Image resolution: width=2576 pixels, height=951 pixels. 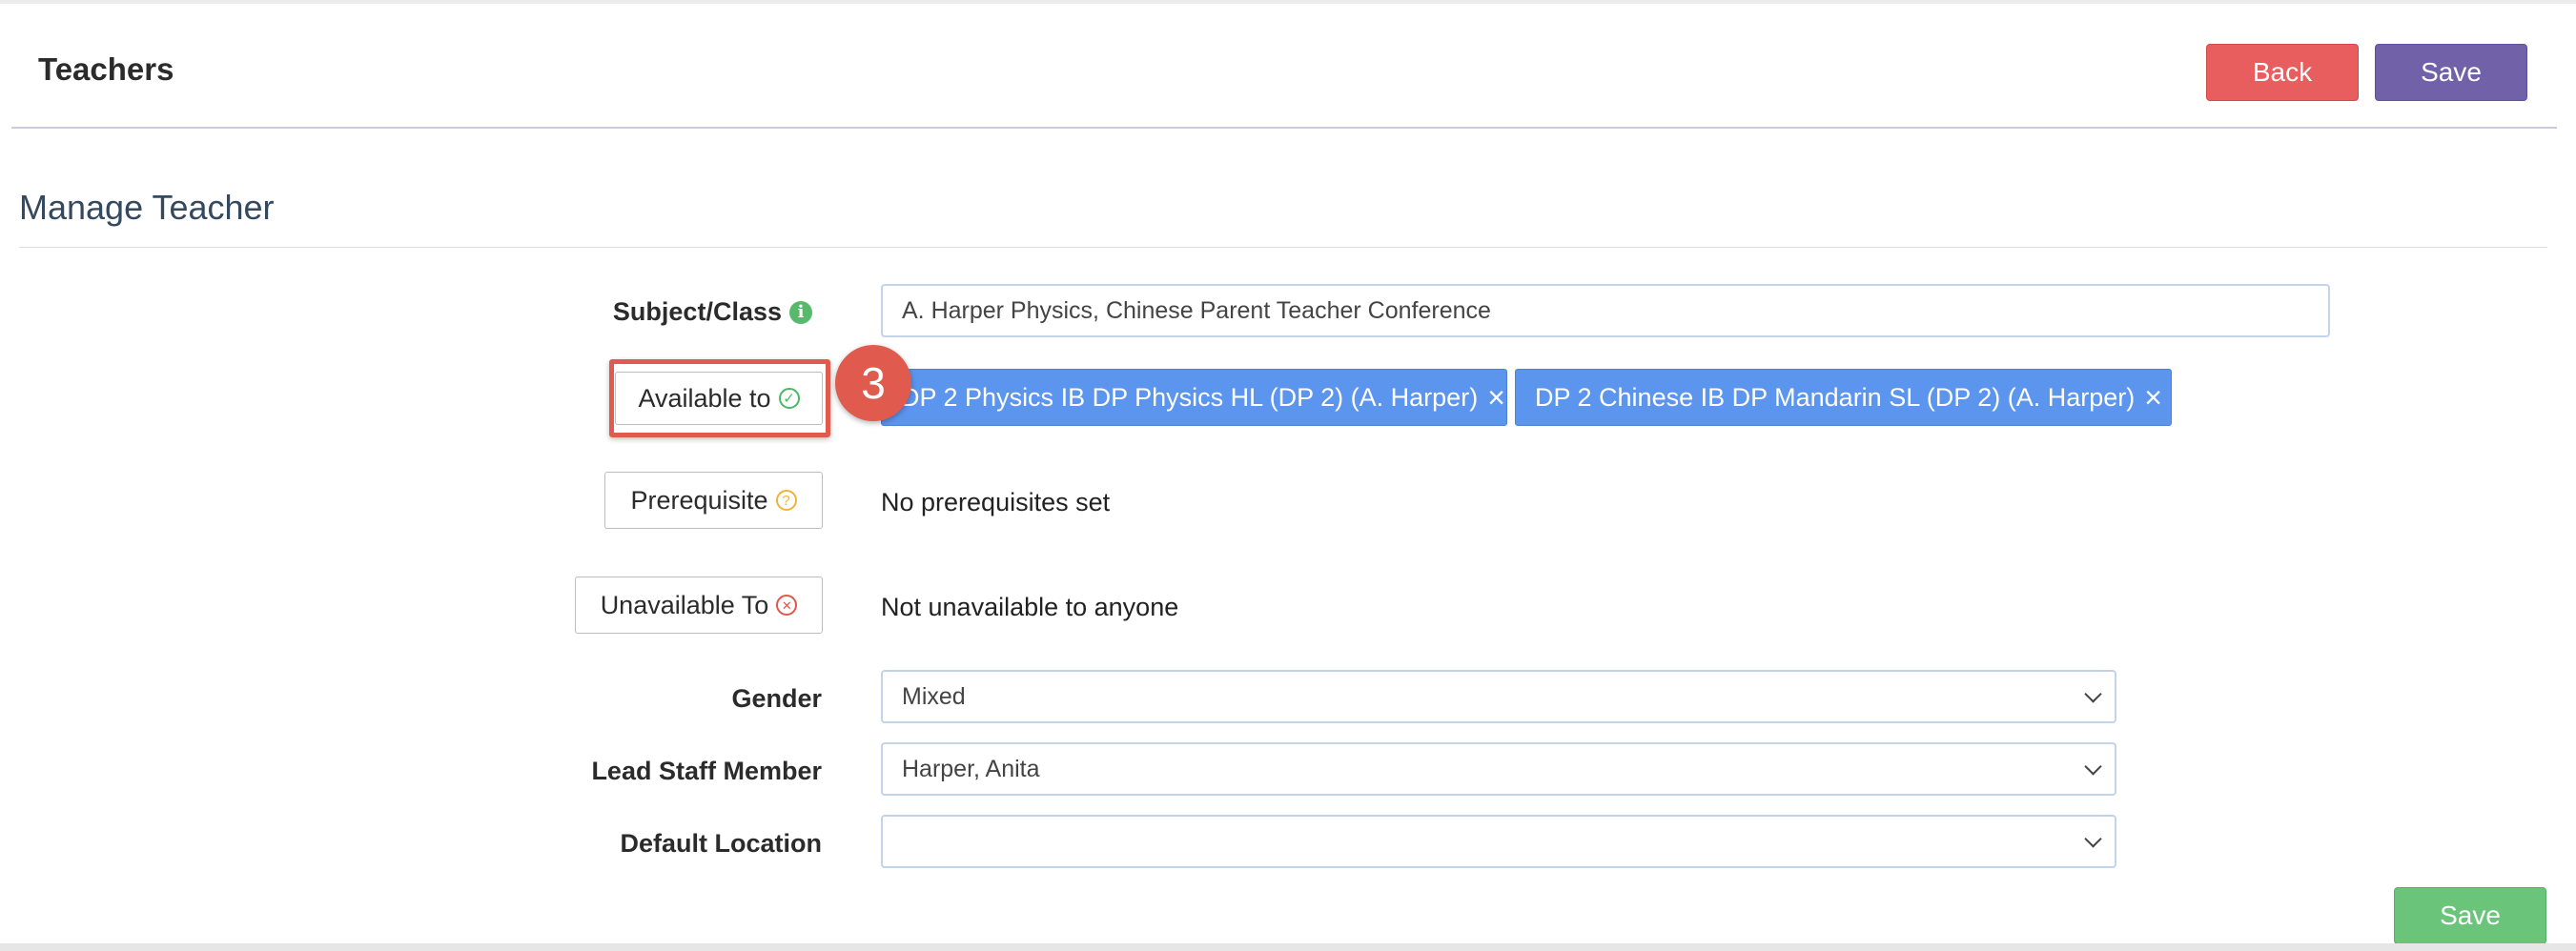 What do you see at coordinates (684, 604) in the screenshot?
I see `unavailable-to-label: Unavailable To` at bounding box center [684, 604].